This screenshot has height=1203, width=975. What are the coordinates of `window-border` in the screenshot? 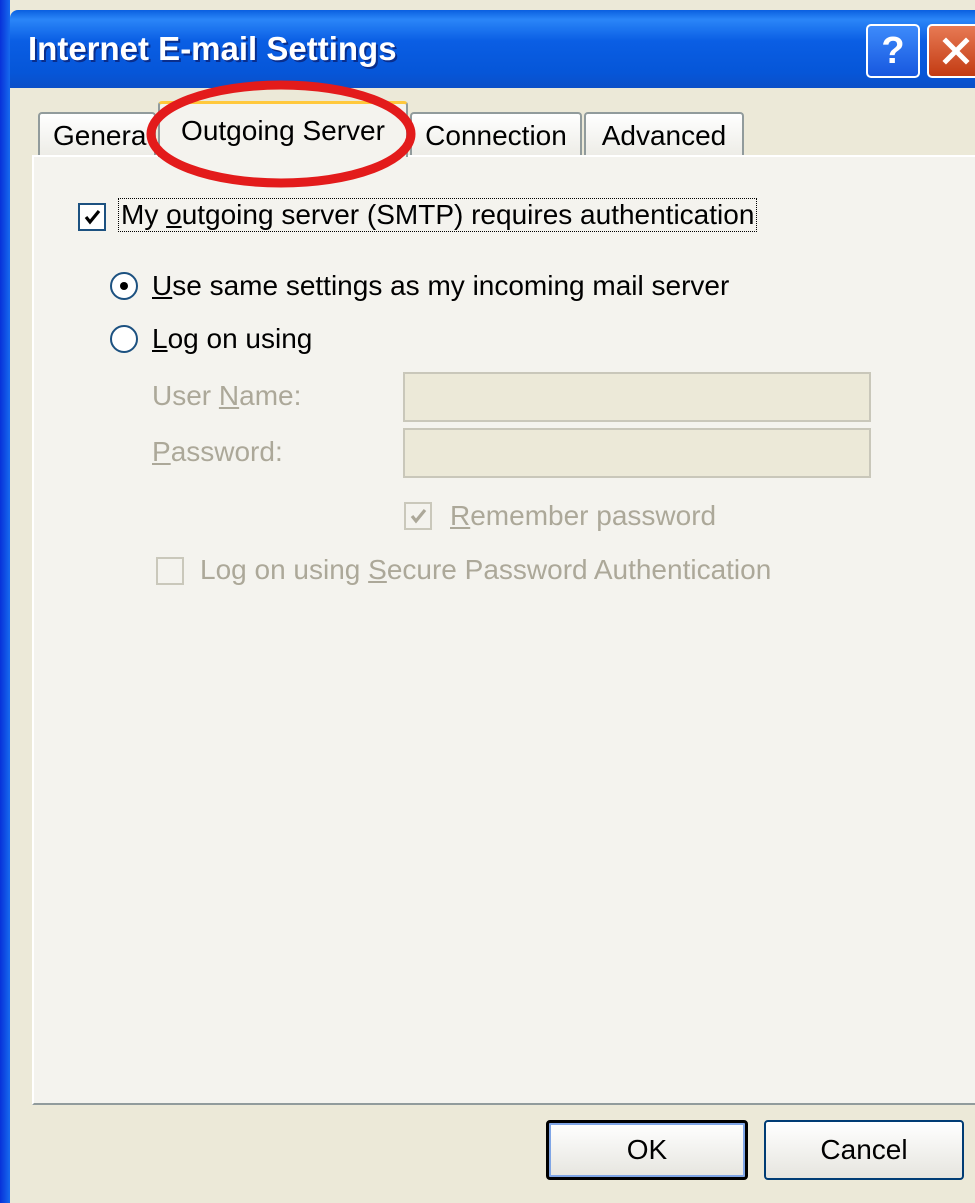 It's located at (5, 601).